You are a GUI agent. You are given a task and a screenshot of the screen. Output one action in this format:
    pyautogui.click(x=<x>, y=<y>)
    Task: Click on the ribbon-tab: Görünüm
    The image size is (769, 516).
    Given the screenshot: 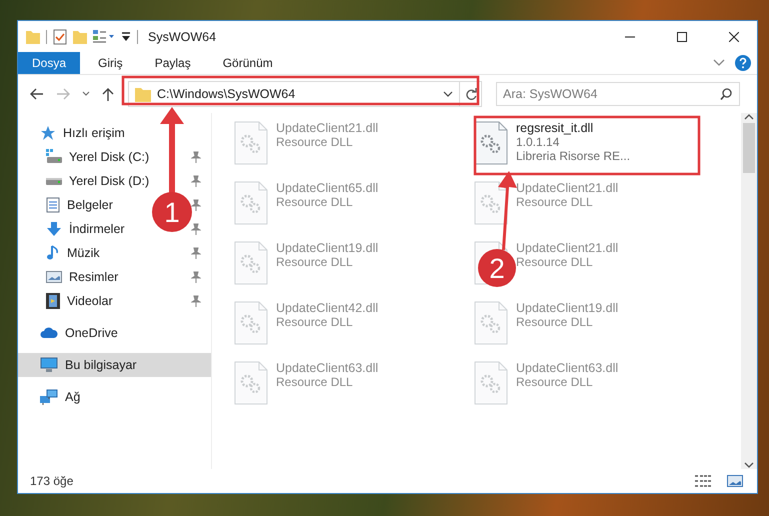 What is the action you would take?
    pyautogui.click(x=247, y=63)
    